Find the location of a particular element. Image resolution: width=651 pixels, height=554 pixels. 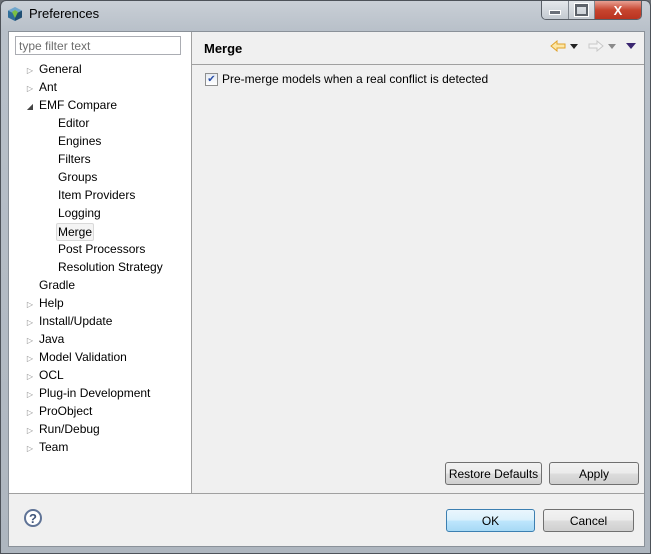

help-icon: ? is located at coordinates (33, 518).